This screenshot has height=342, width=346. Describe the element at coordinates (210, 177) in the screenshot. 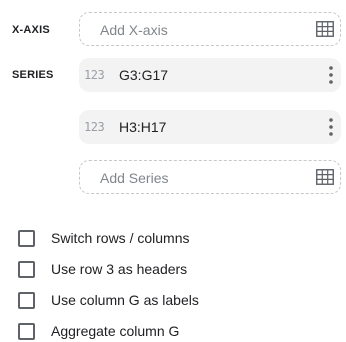

I see `add-series-field: Add Series` at that location.